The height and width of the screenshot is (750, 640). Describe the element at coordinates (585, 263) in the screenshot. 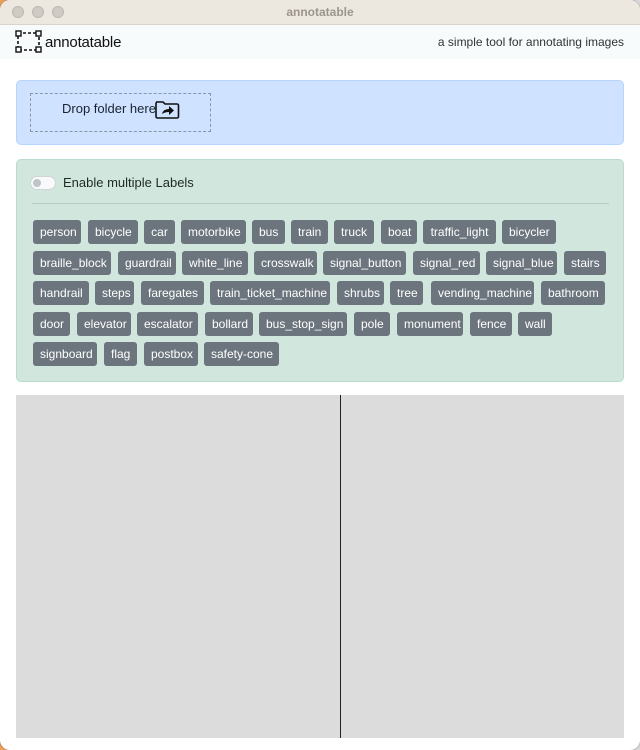

I see `label-chip-stairs: stairs` at that location.